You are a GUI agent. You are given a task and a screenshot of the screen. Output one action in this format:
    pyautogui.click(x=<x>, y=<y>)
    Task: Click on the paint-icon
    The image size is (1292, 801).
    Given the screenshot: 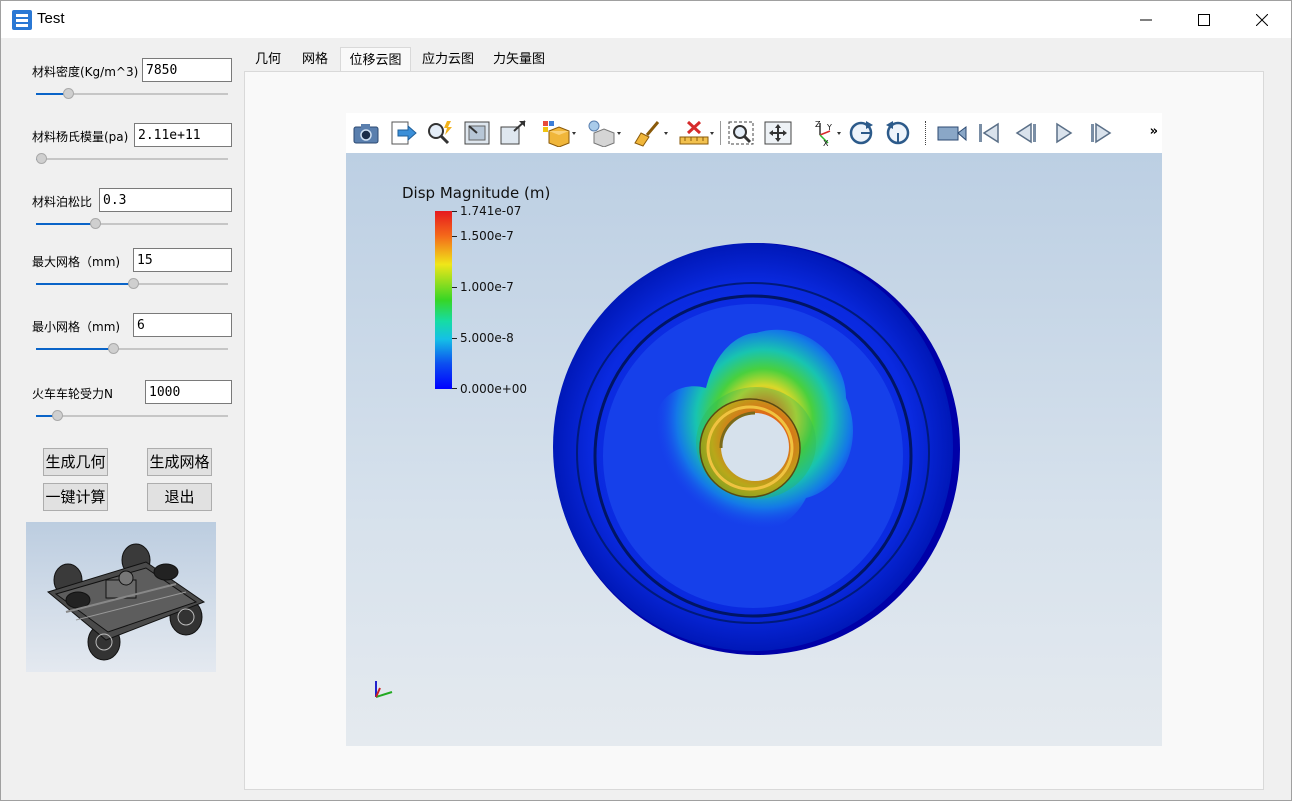 What is the action you would take?
    pyautogui.click(x=650, y=133)
    